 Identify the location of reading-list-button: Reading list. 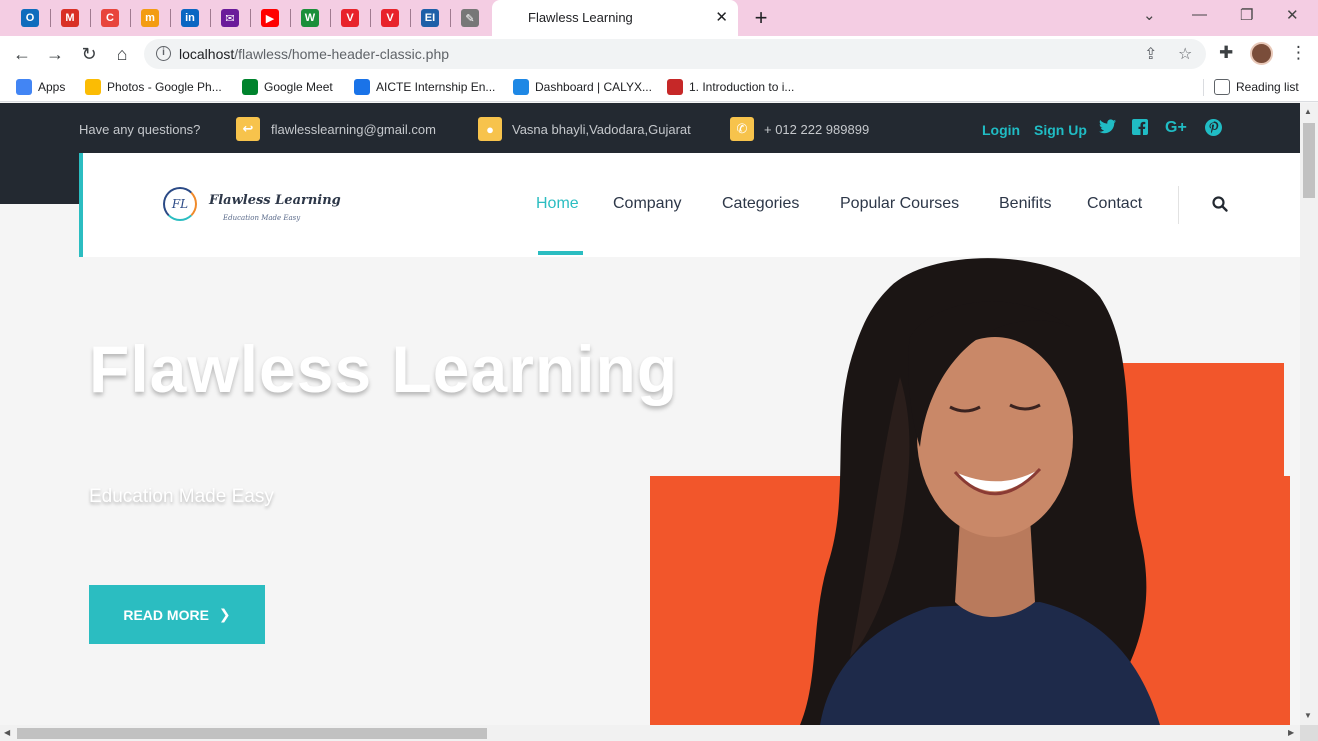
(1256, 87).